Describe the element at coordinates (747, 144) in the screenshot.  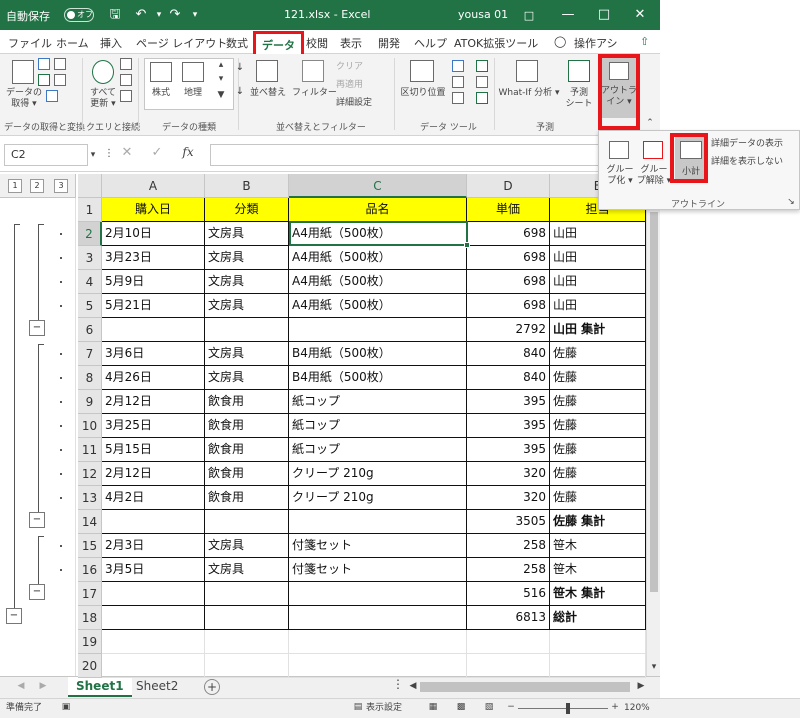
I see `show-detail-button: 詳細データの表示` at that location.